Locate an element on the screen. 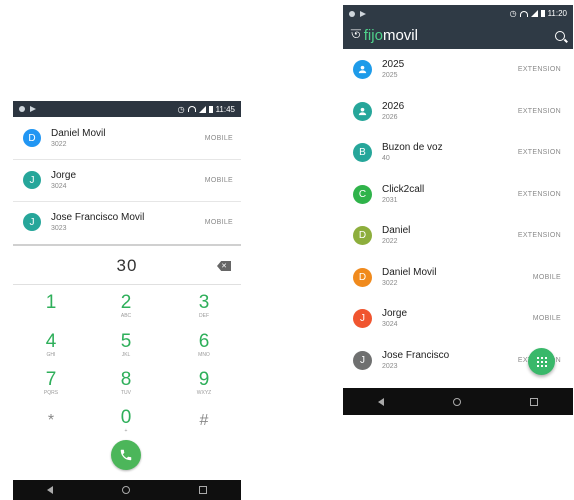 Image resolution: width=574 pixels, height=500 pixels. dial-value: 30 is located at coordinates (127, 265).